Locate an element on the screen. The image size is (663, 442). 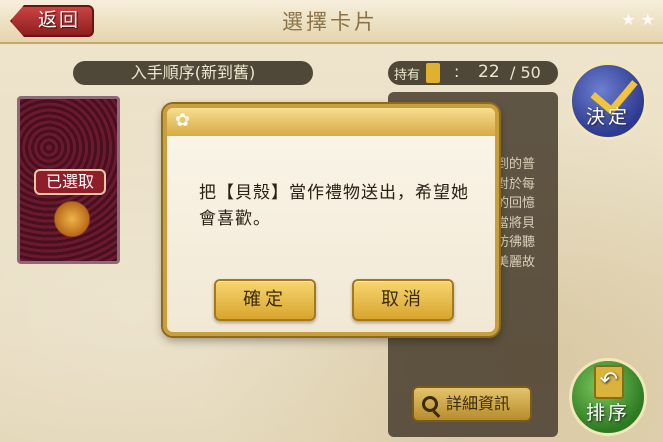
cancel-button: 取消 is located at coordinates (403, 300).